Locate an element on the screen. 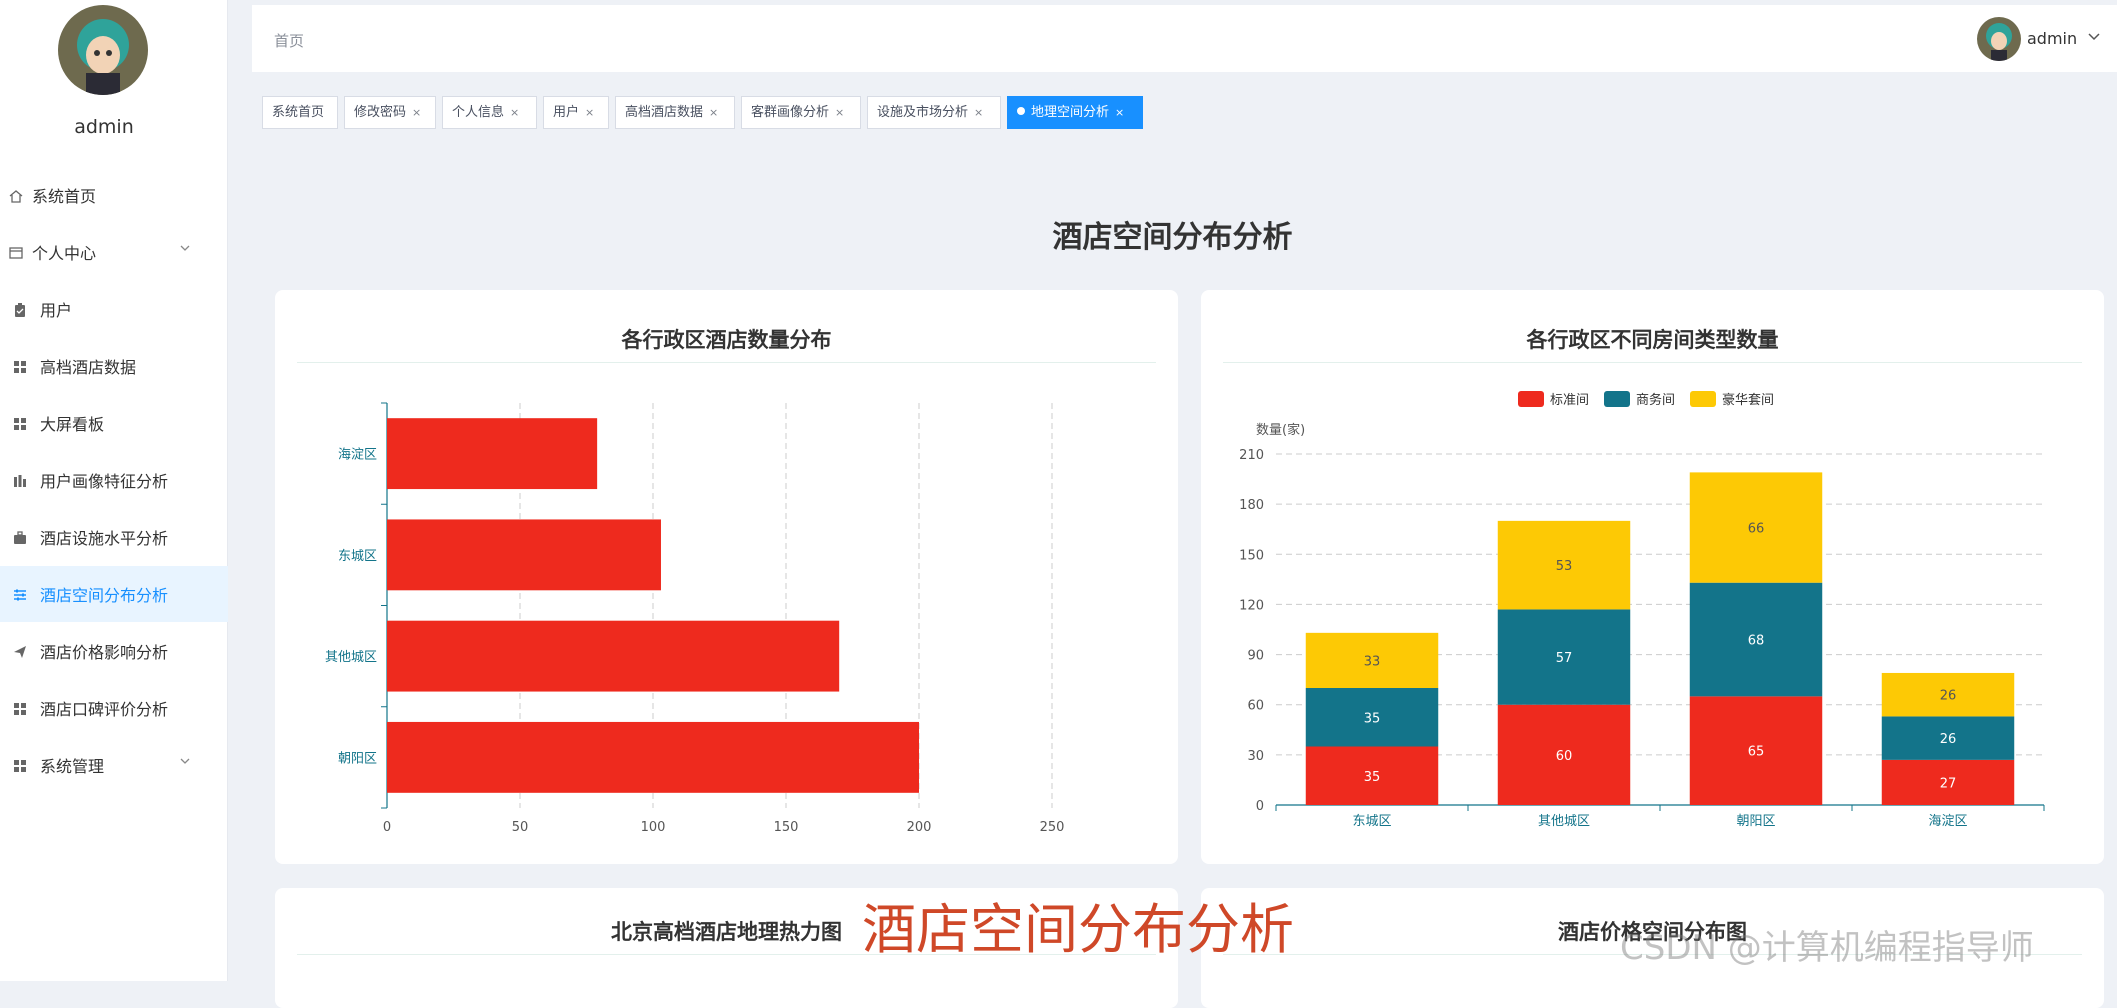 This screenshot has height=1008, width=2117. sidebar-item: 酒店价格影响分析 is located at coordinates (114, 651).